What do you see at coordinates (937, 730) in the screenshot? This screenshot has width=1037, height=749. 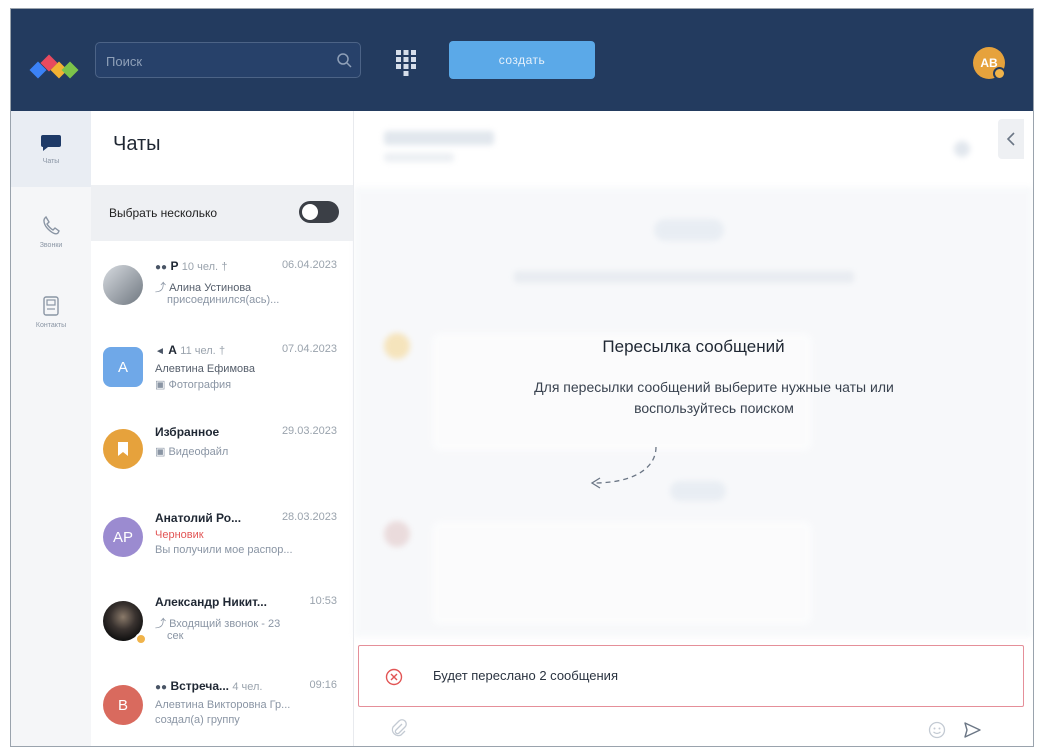 I see `emoji-icon` at bounding box center [937, 730].